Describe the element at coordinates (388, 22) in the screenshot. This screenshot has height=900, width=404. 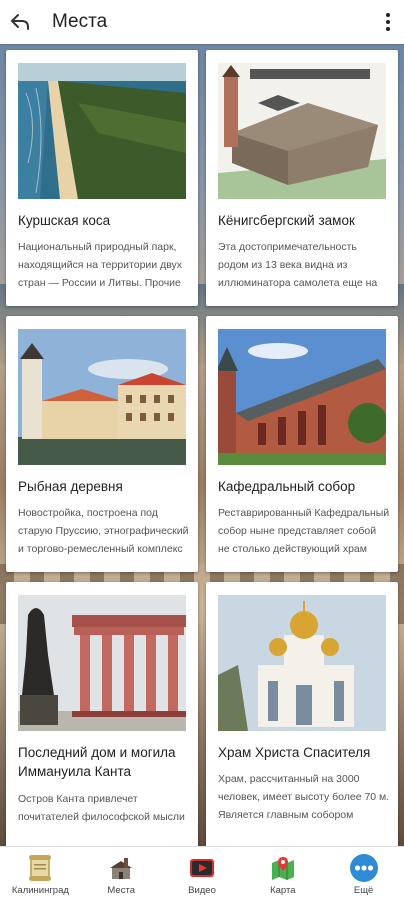
I see `overflow-menu-button` at that location.